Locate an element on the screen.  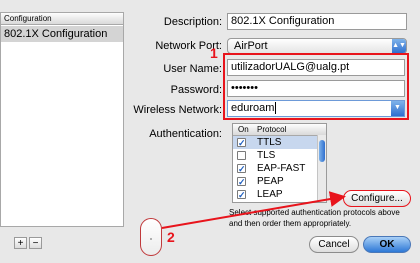
ok-button: OK is located at coordinates (387, 244).